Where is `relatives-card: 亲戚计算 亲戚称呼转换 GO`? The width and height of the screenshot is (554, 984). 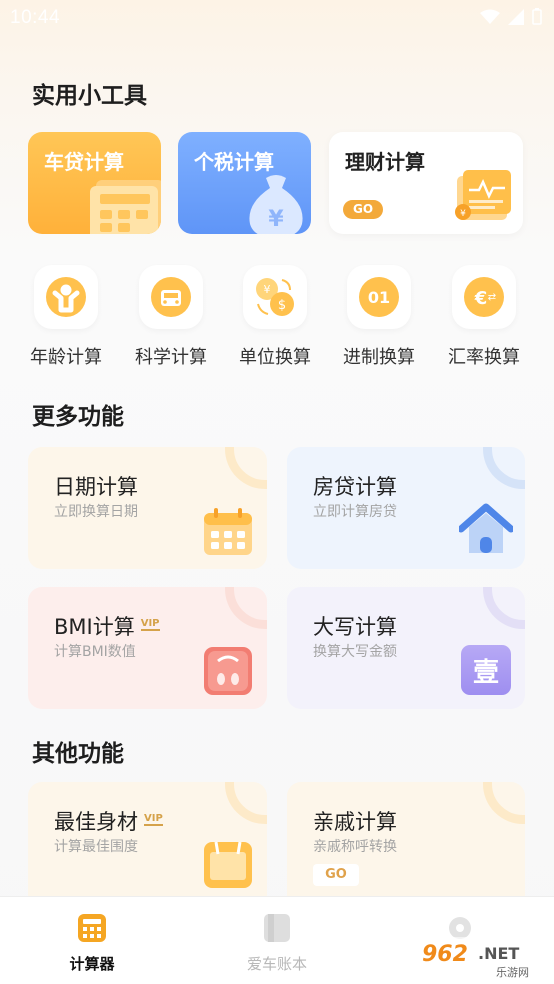 relatives-card: 亲戚计算 亲戚称呼转换 GO is located at coordinates (406, 847).